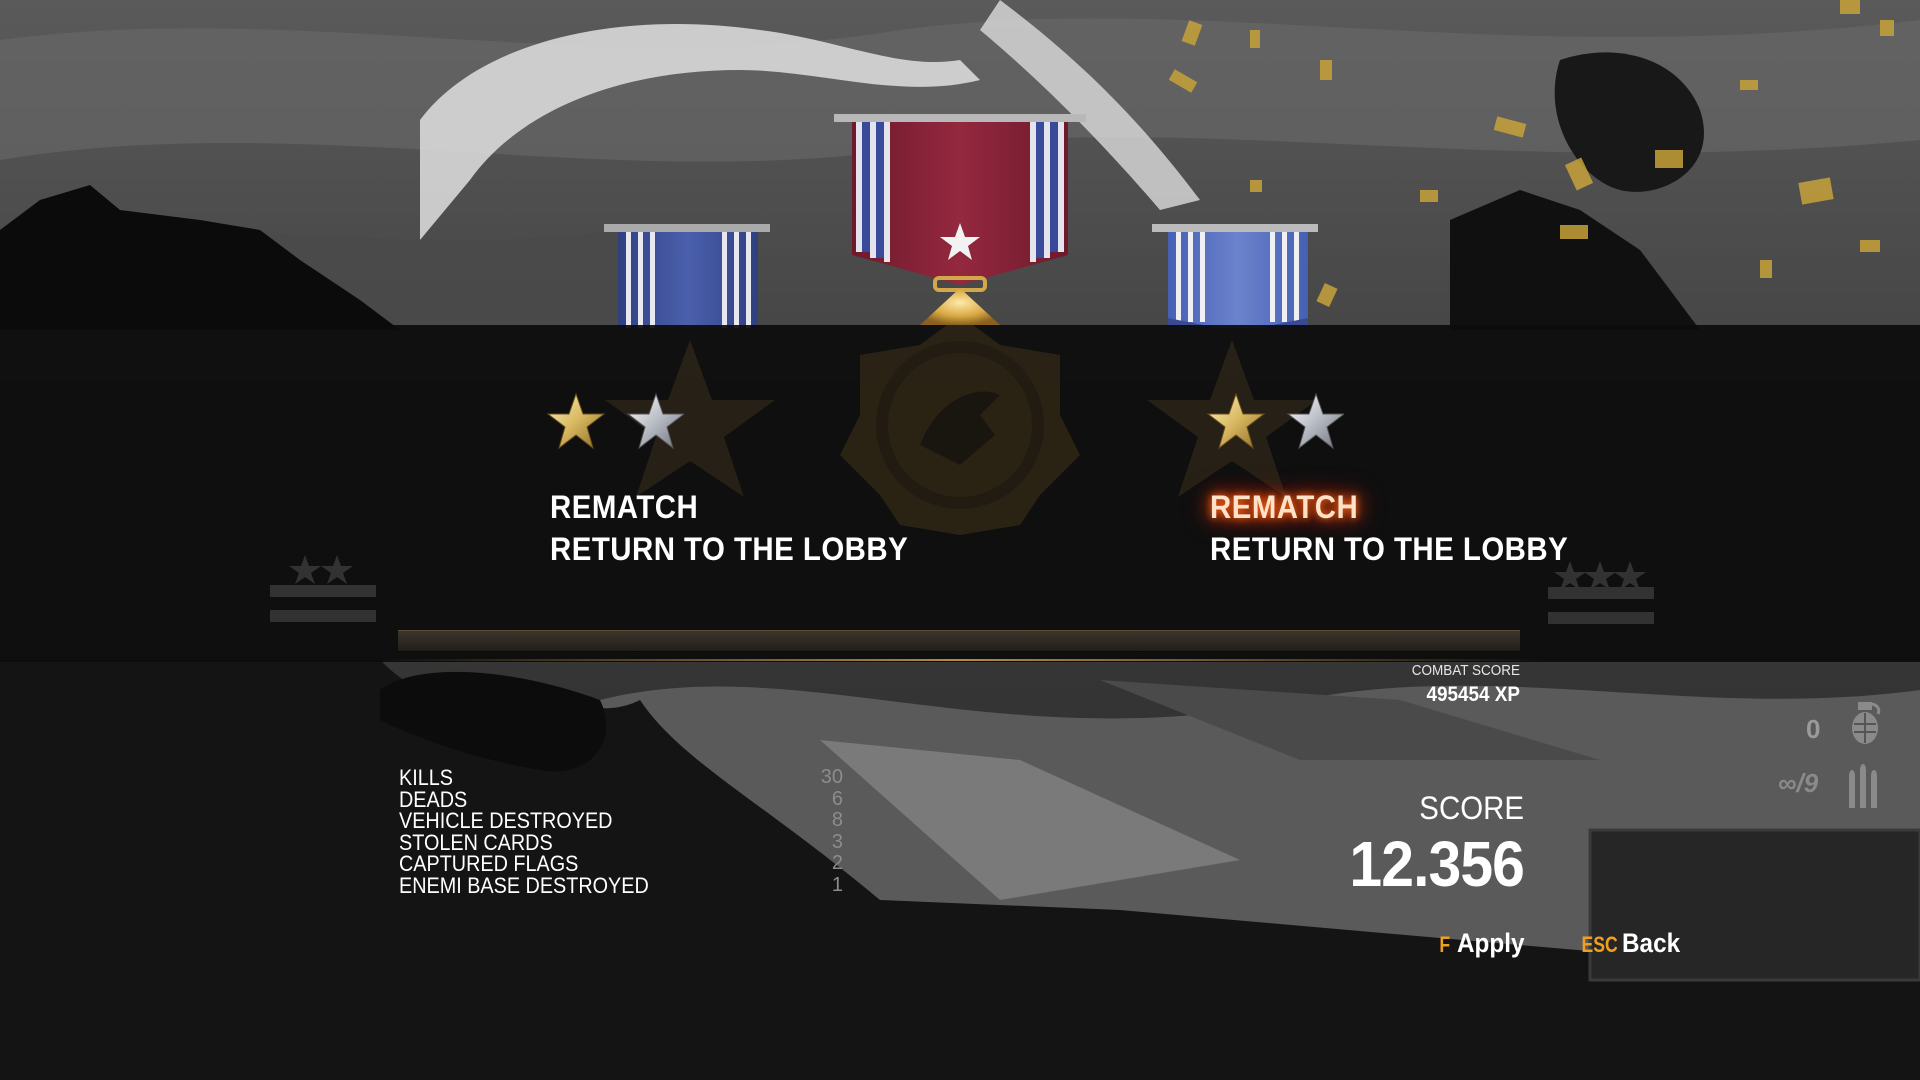  What do you see at coordinates (687, 276) in the screenshot?
I see `blue-ribbon-left-icon` at bounding box center [687, 276].